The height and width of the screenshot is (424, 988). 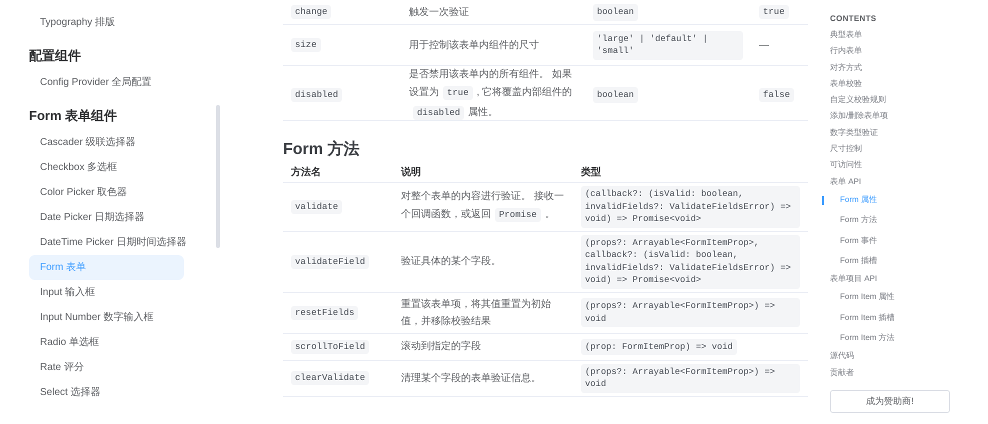 What do you see at coordinates (909, 240) in the screenshot?
I see `toc-link: Form 事件` at bounding box center [909, 240].